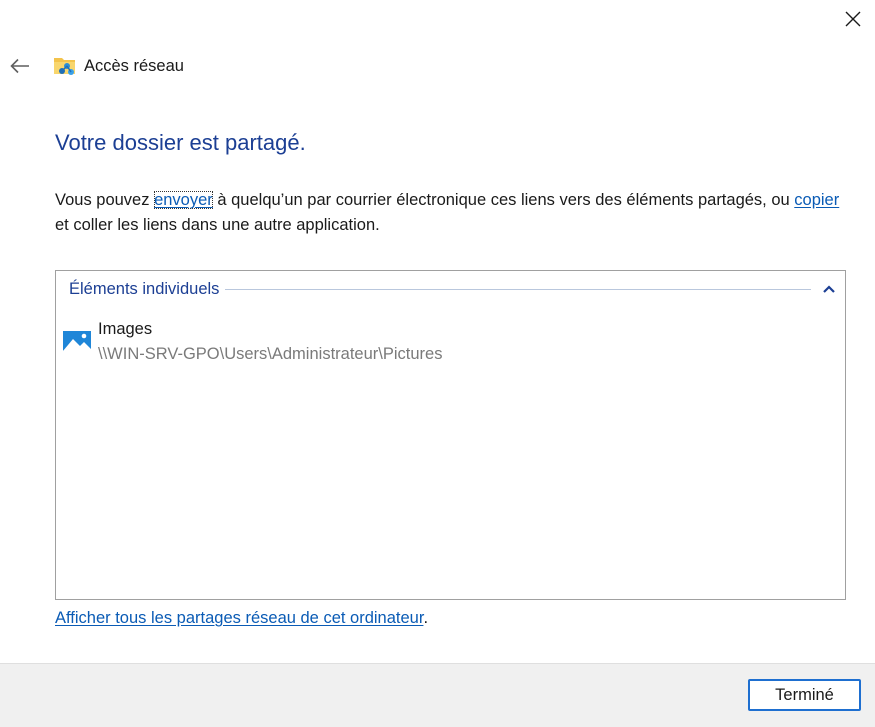 The width and height of the screenshot is (875, 727). I want to click on close-icon, so click(853, 19).